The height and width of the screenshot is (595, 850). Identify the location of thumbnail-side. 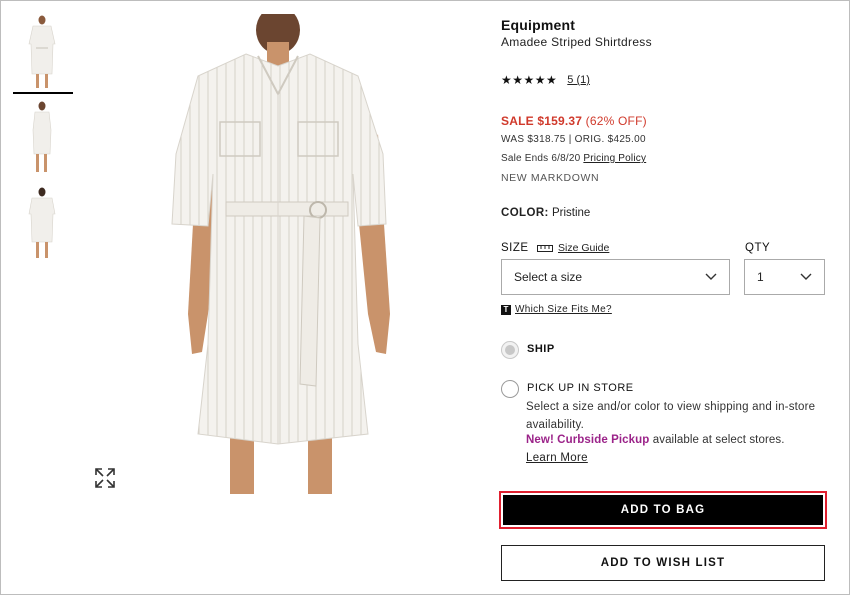
(42, 139).